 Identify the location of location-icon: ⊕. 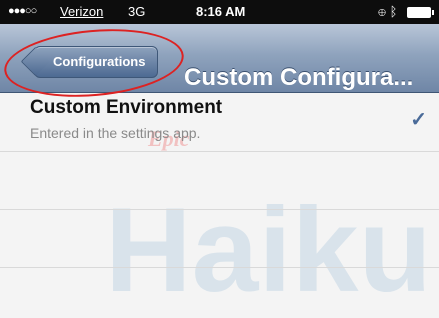
(382, 11).